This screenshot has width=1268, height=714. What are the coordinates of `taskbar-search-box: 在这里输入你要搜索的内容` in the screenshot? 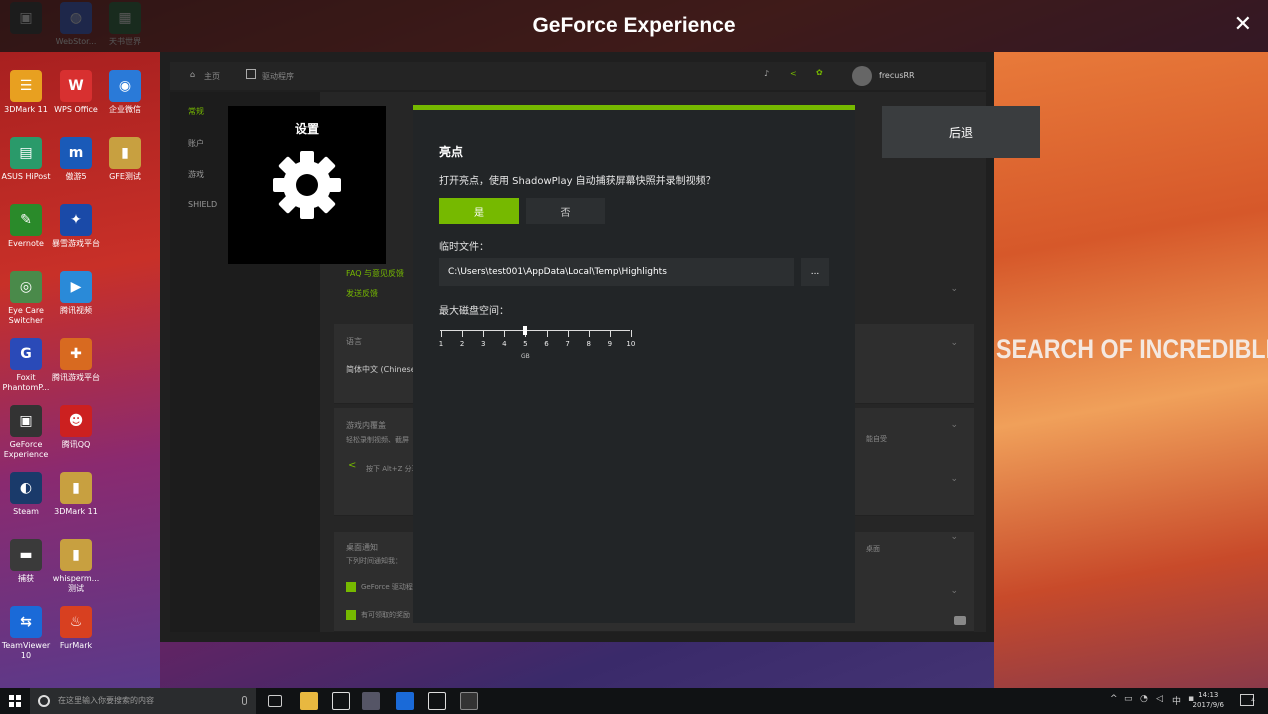 It's located at (143, 701).